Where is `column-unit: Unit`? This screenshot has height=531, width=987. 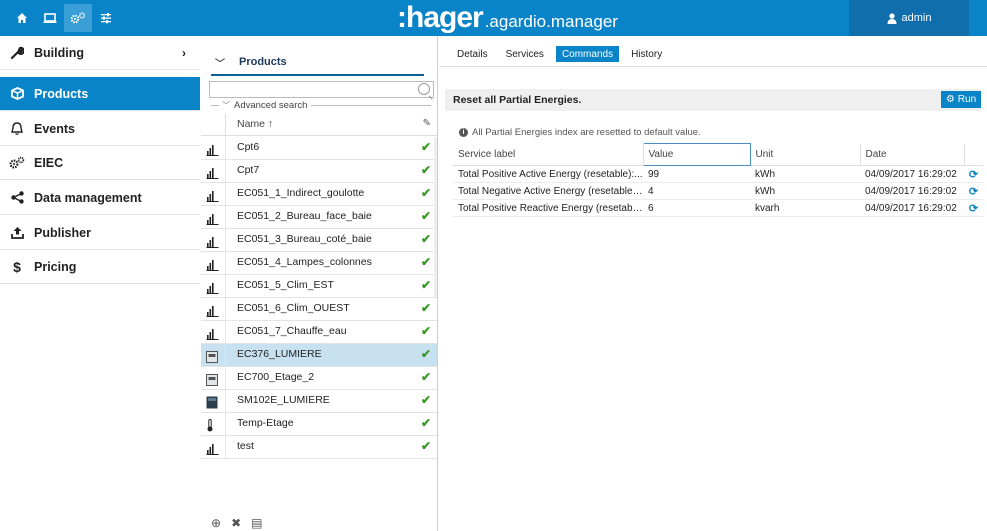
column-unit: Unit is located at coordinates (805, 154).